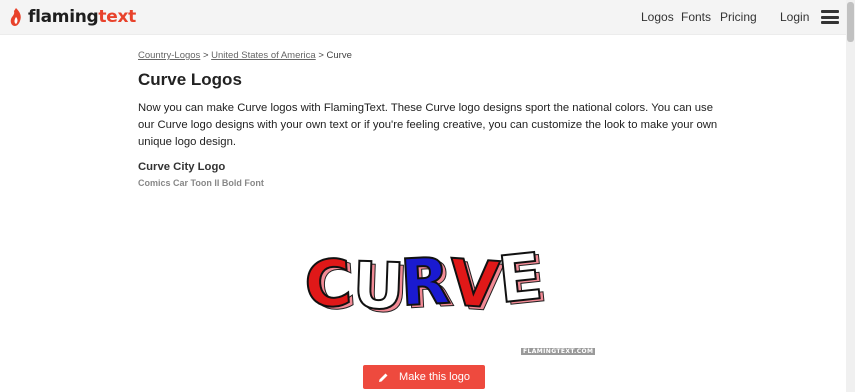  I want to click on page-title: Curve Logos, so click(190, 79).